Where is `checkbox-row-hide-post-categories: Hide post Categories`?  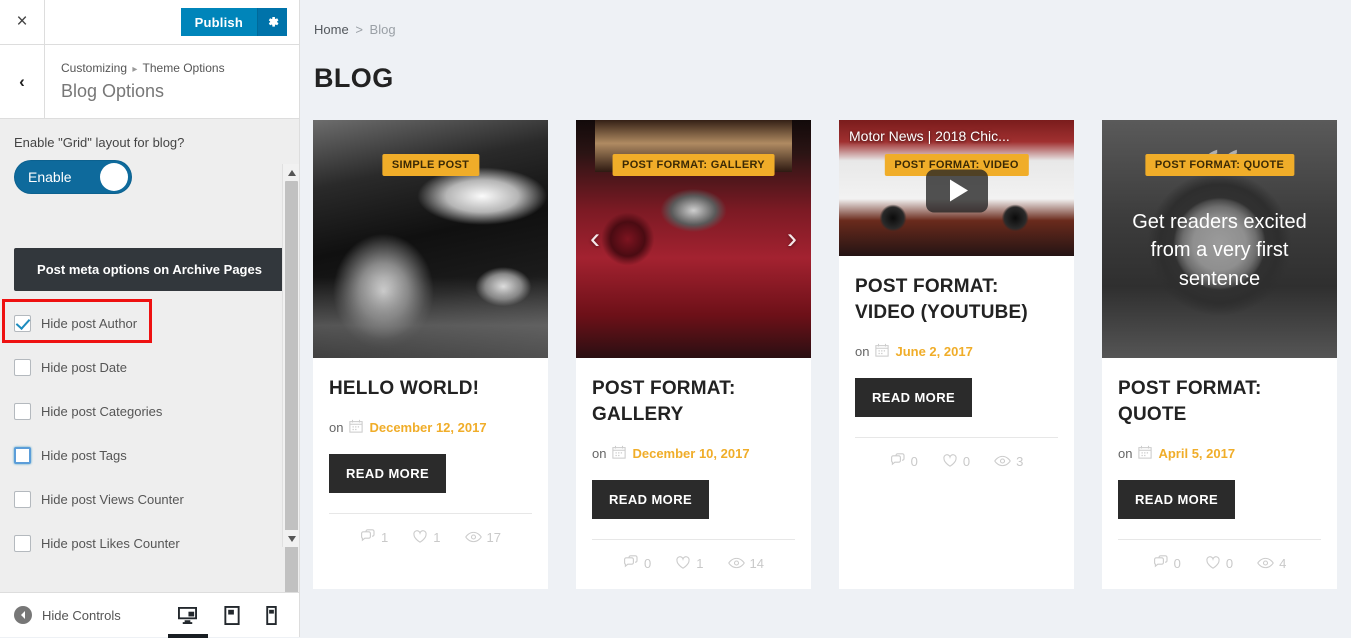 checkbox-row-hide-post-categories: Hide post Categories is located at coordinates (149, 411).